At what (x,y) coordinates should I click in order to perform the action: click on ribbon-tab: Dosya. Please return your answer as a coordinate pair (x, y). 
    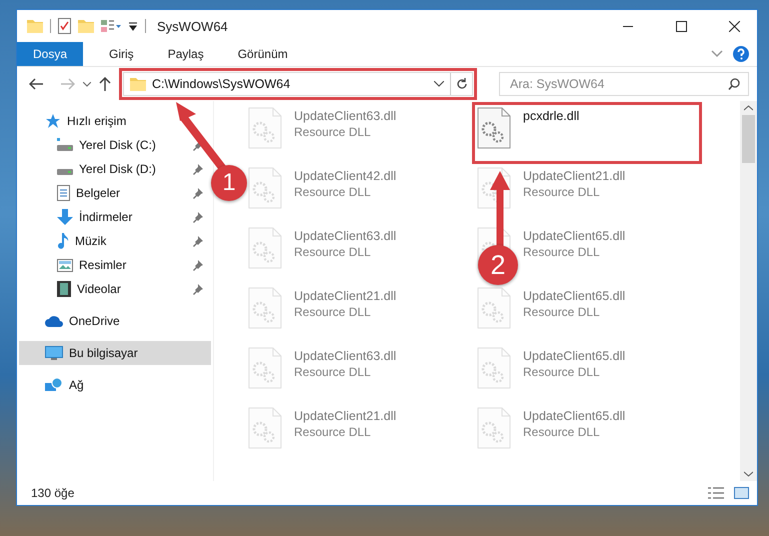
    Looking at the image, I should click on (50, 54).